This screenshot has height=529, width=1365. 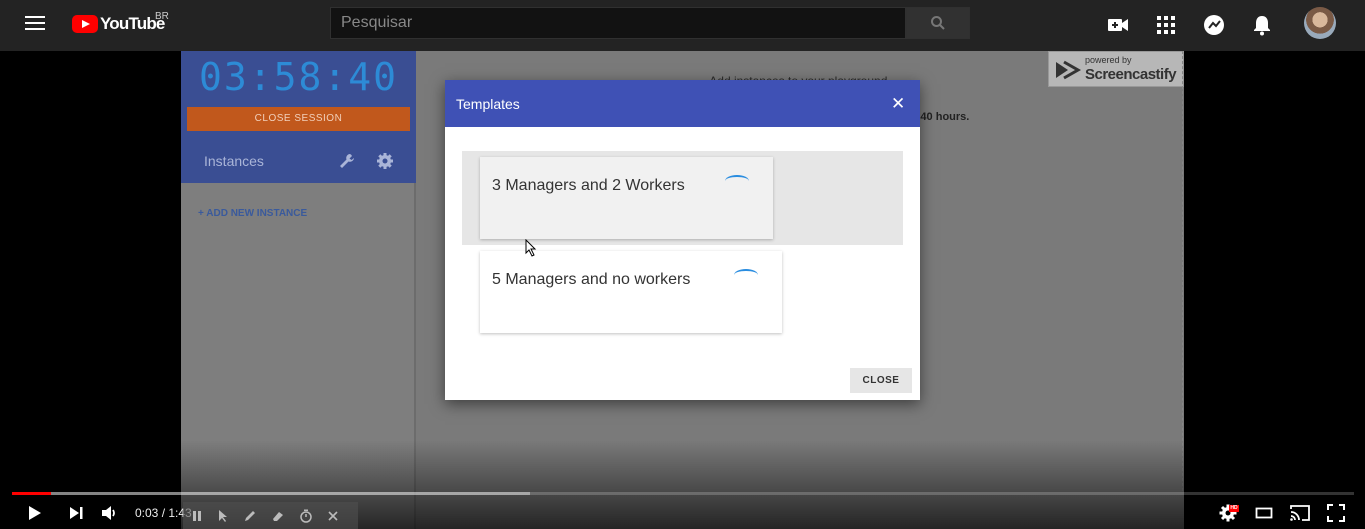 I want to click on pause-tool-icon, so click(x=197, y=516).